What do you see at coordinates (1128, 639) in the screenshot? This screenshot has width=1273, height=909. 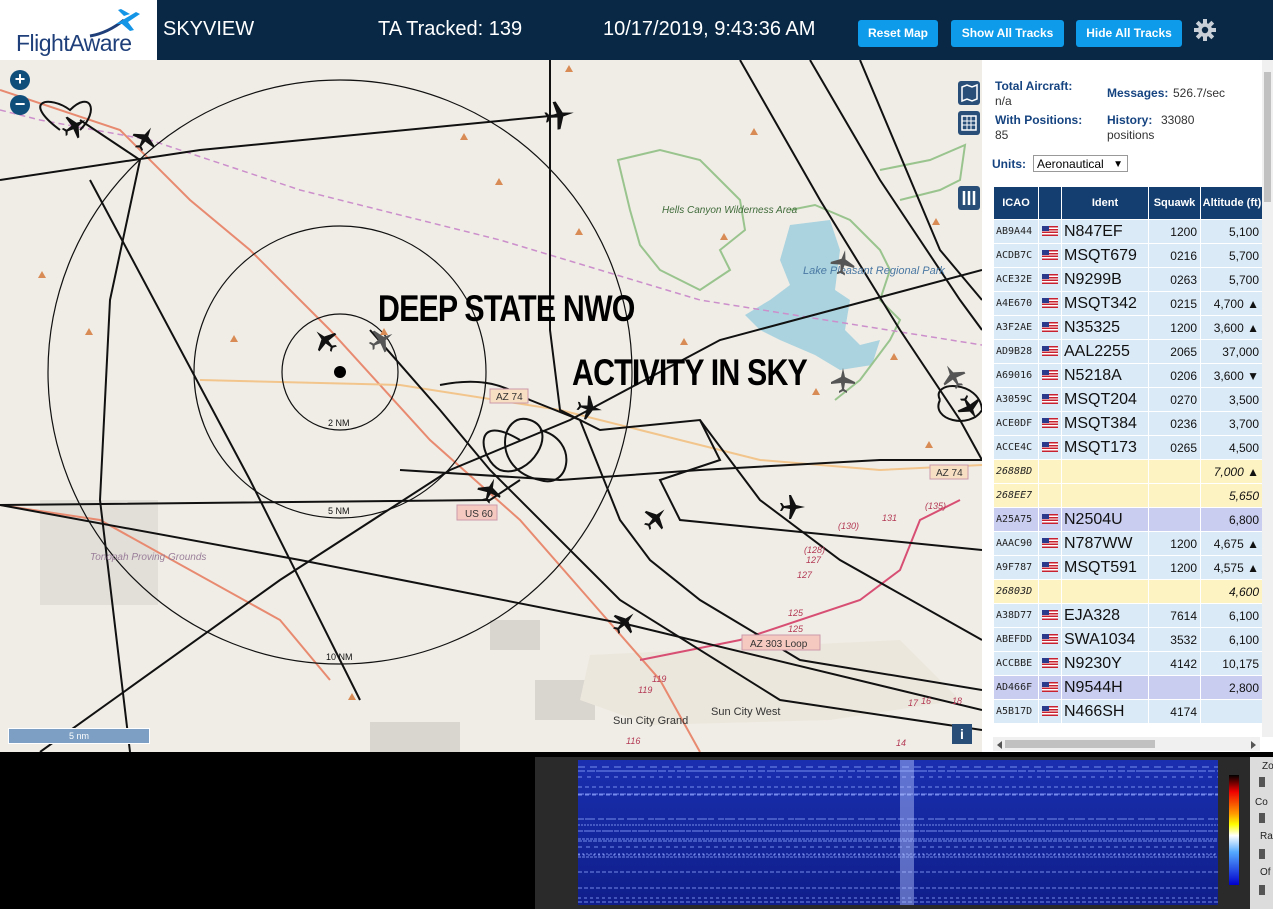 I see `table-row: ABEFDD SWA1034 3532 6,100` at bounding box center [1128, 639].